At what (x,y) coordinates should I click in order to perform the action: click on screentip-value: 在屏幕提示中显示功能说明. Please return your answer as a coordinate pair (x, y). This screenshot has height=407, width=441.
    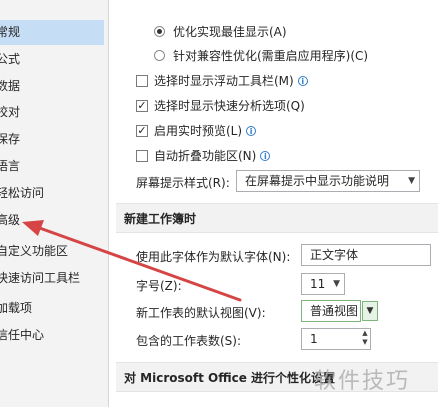
    Looking at the image, I should click on (317, 181).